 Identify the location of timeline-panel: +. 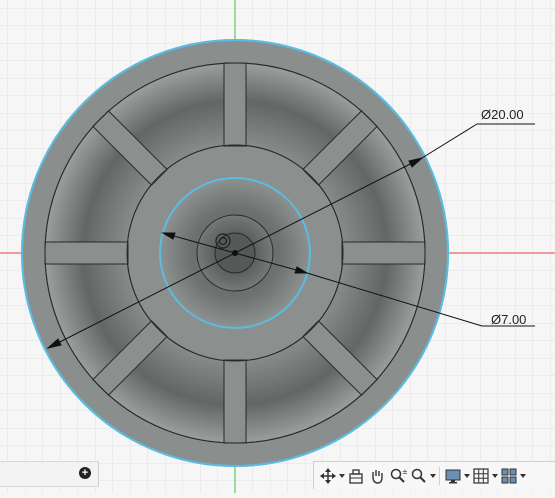
(49, 474).